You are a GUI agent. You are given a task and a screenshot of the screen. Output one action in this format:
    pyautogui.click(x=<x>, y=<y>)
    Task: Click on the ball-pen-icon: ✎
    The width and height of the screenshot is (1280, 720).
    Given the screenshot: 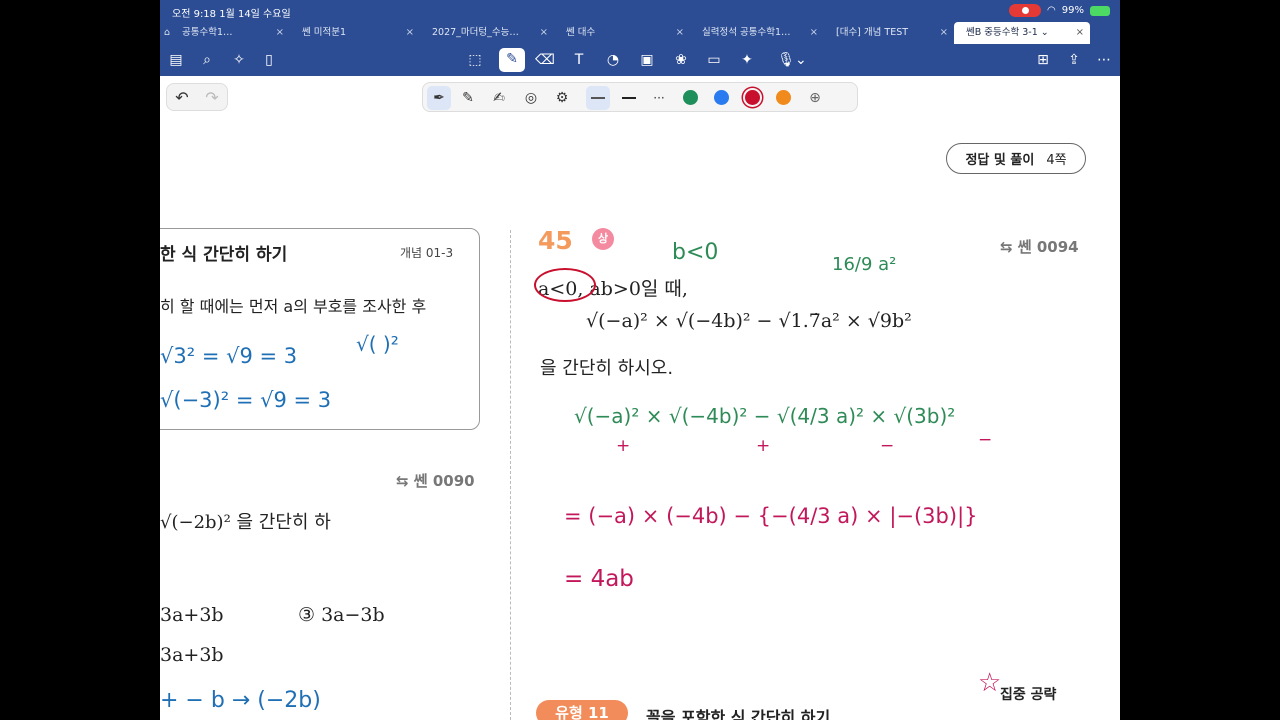 What is the action you would take?
    pyautogui.click(x=468, y=98)
    